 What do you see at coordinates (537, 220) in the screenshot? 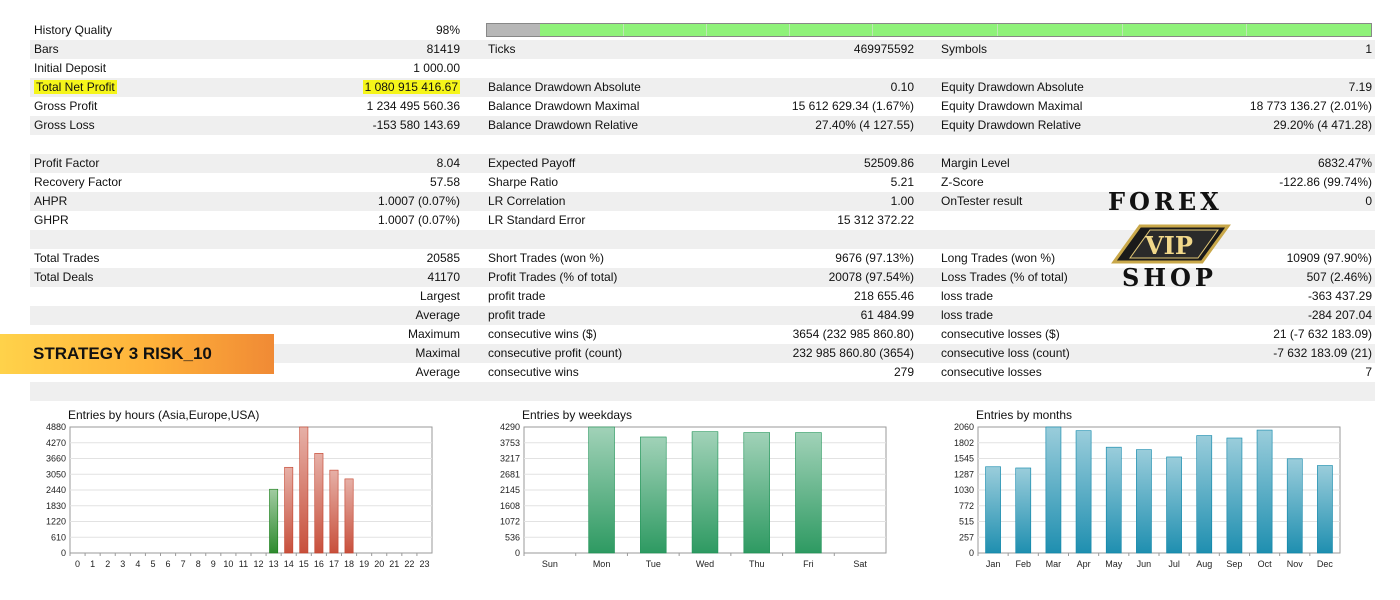
I see `stat-label: LR Standard Error` at bounding box center [537, 220].